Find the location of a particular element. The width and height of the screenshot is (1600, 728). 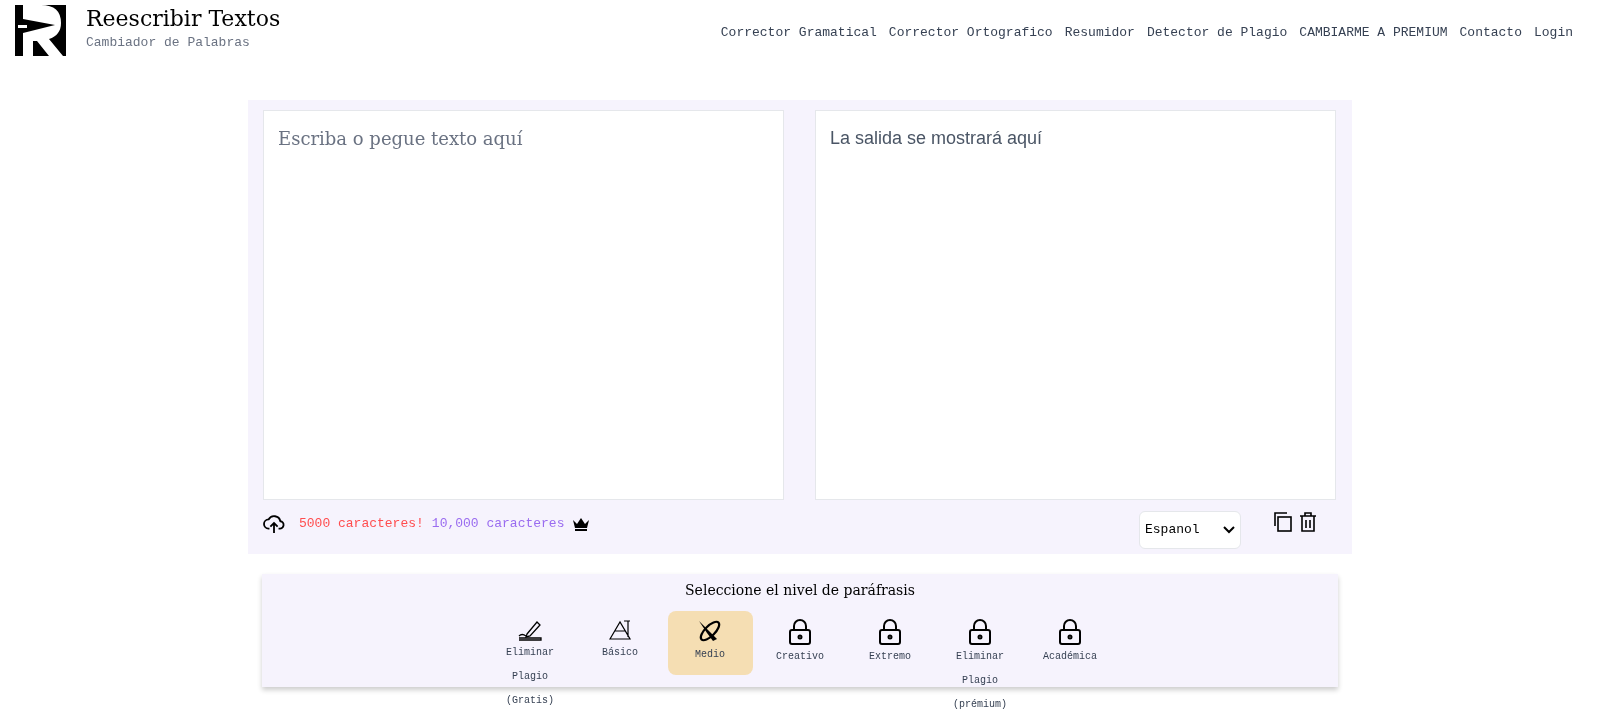

nav-link: Contacto is located at coordinates (1490, 33).